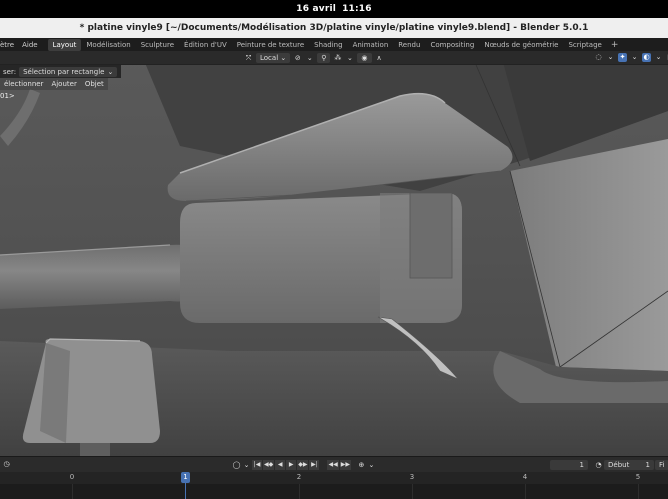 The width and height of the screenshot is (668, 499). Describe the element at coordinates (303, 465) in the screenshot. I see `next-keyframe-icon: ◆▶` at that location.